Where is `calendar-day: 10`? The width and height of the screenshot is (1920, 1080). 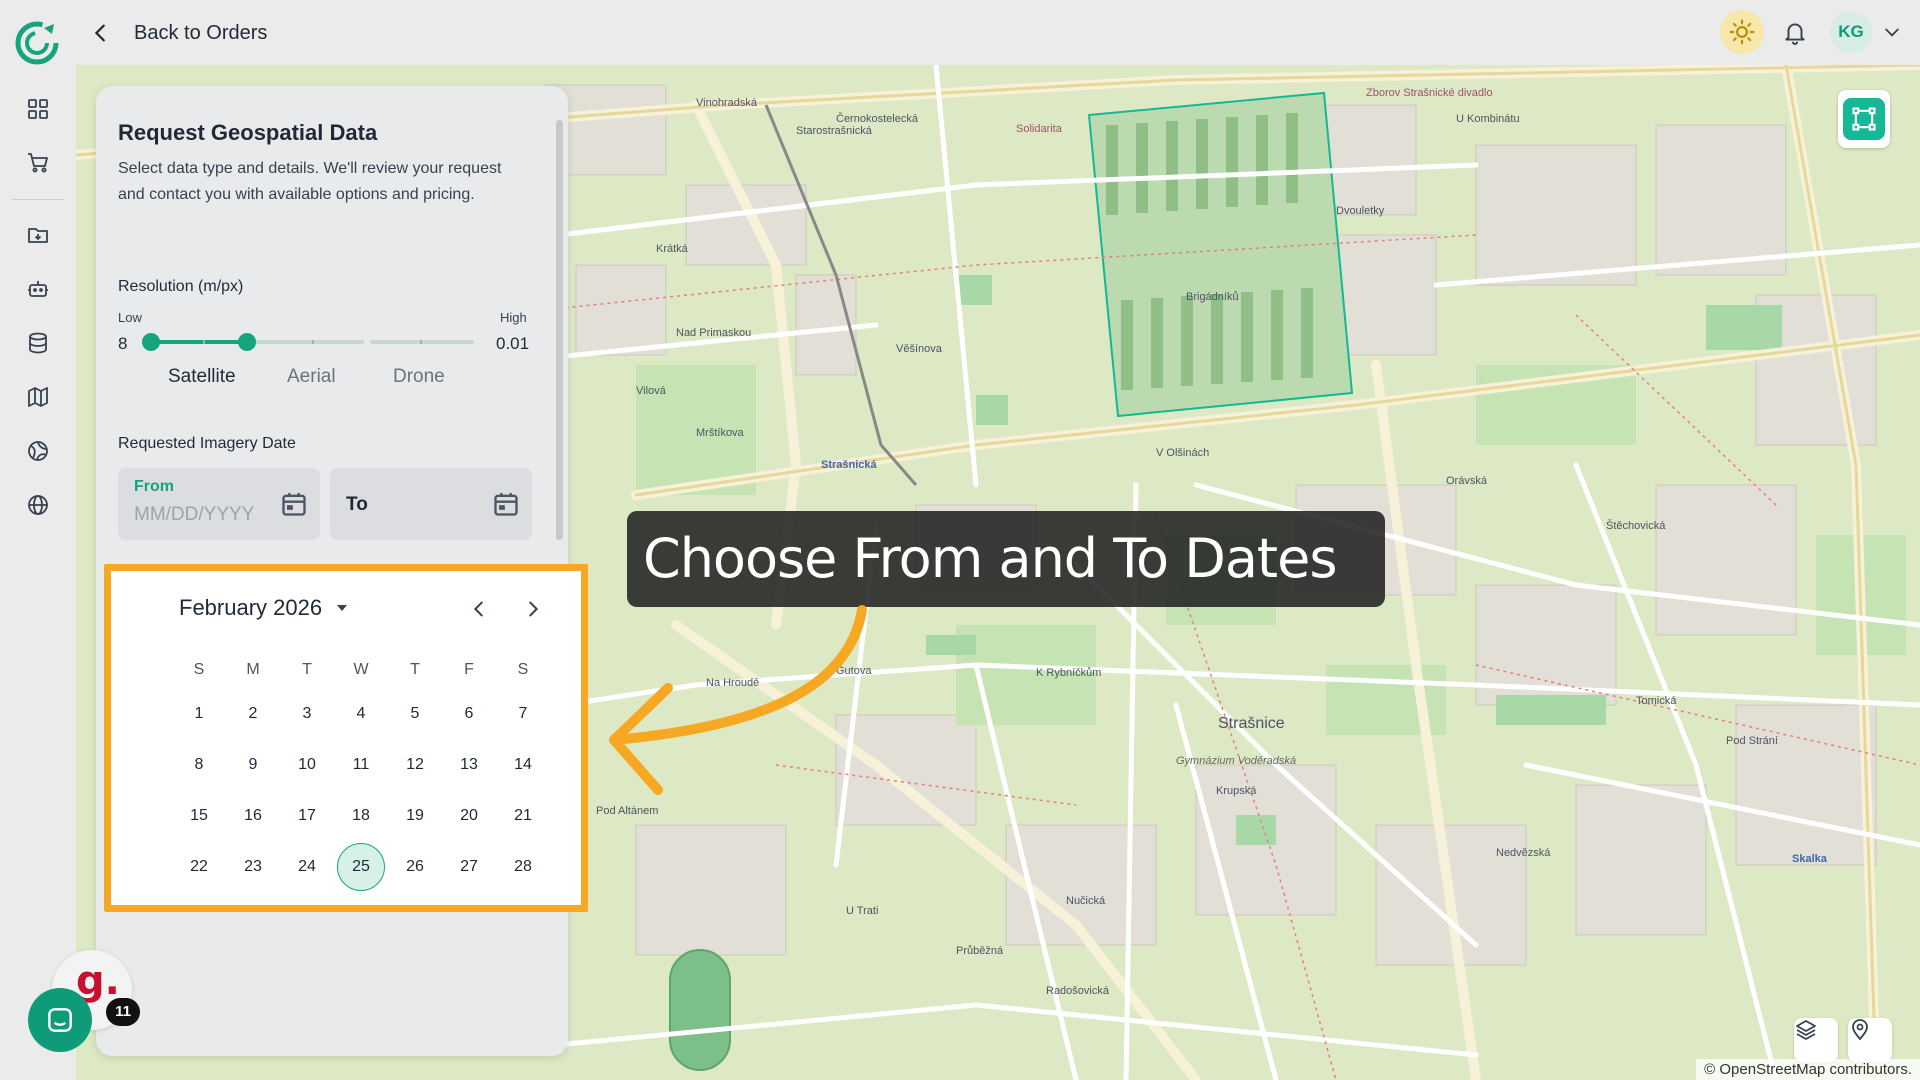
calendar-day: 10 is located at coordinates (307, 765).